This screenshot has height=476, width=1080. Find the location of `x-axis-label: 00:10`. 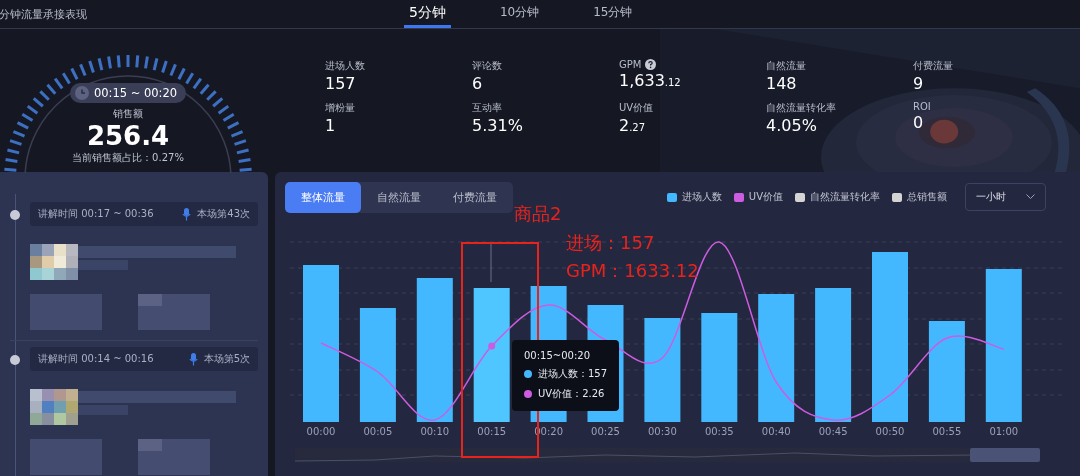

x-axis-label: 00:10 is located at coordinates (435, 431).